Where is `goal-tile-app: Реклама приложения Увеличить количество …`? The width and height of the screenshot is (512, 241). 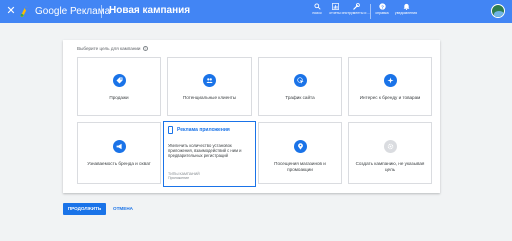
goal-tile-app: Реклама приложения Увеличить количество … is located at coordinates (209, 154).